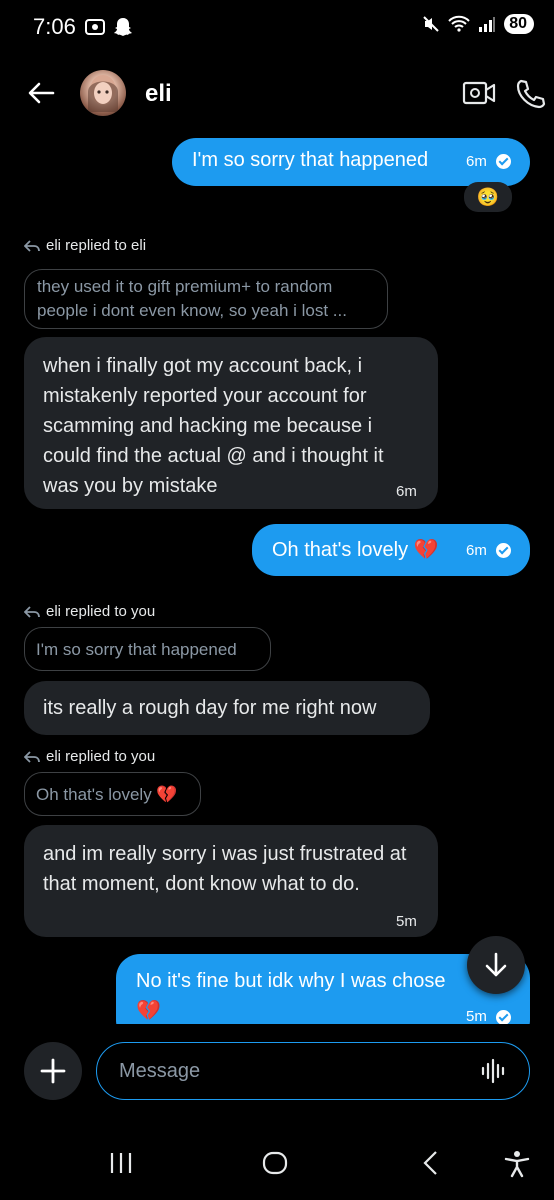 Image resolution: width=554 pixels, height=1200 pixels. Describe the element at coordinates (95, 27) in the screenshot. I see `screenshot-icon` at that location.